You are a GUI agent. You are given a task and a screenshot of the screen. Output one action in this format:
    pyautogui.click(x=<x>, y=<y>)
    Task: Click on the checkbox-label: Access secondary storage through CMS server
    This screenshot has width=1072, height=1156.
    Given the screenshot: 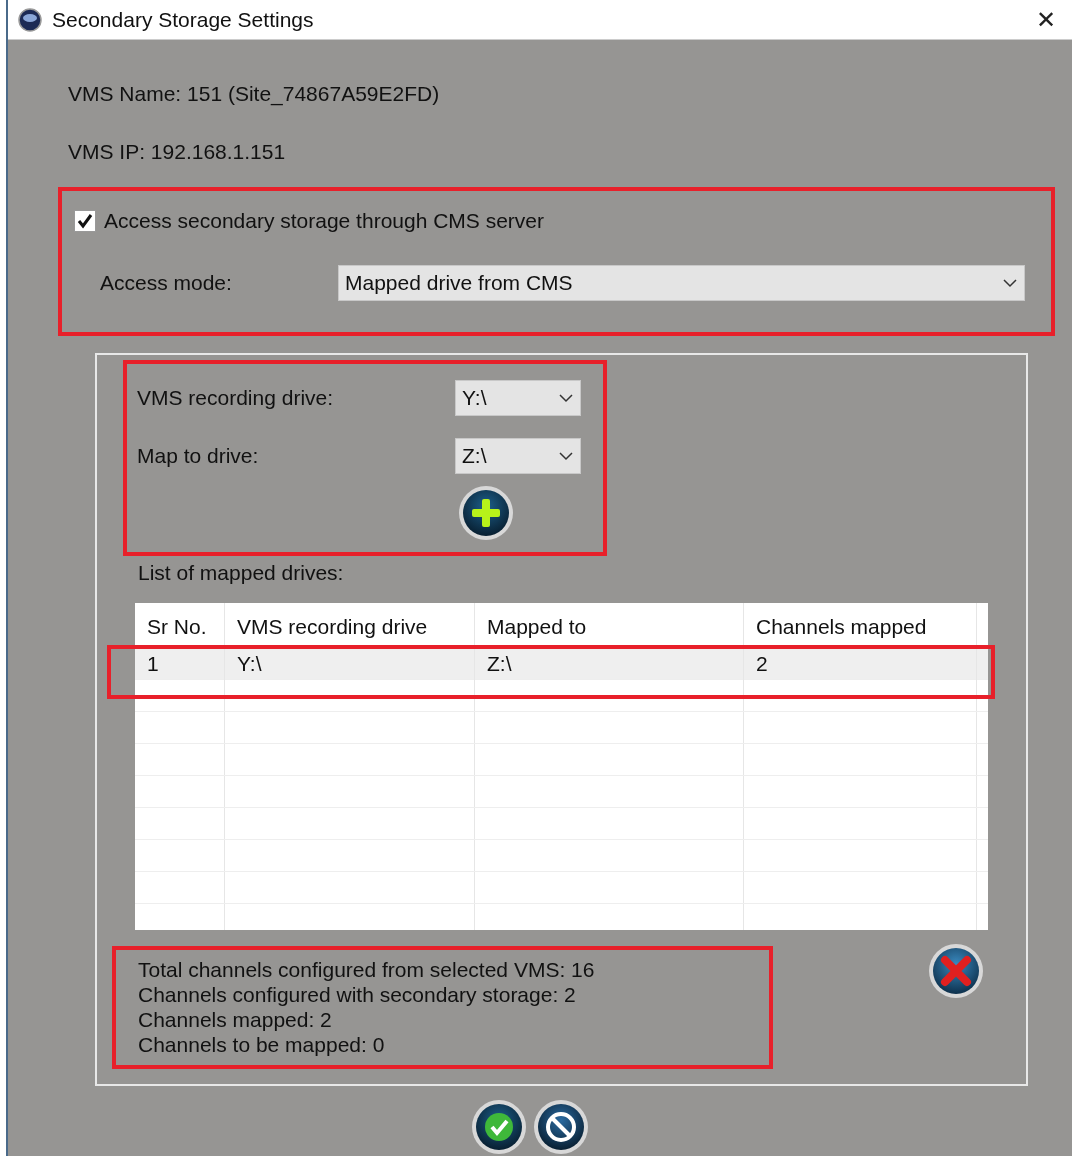 What is the action you would take?
    pyautogui.click(x=324, y=221)
    